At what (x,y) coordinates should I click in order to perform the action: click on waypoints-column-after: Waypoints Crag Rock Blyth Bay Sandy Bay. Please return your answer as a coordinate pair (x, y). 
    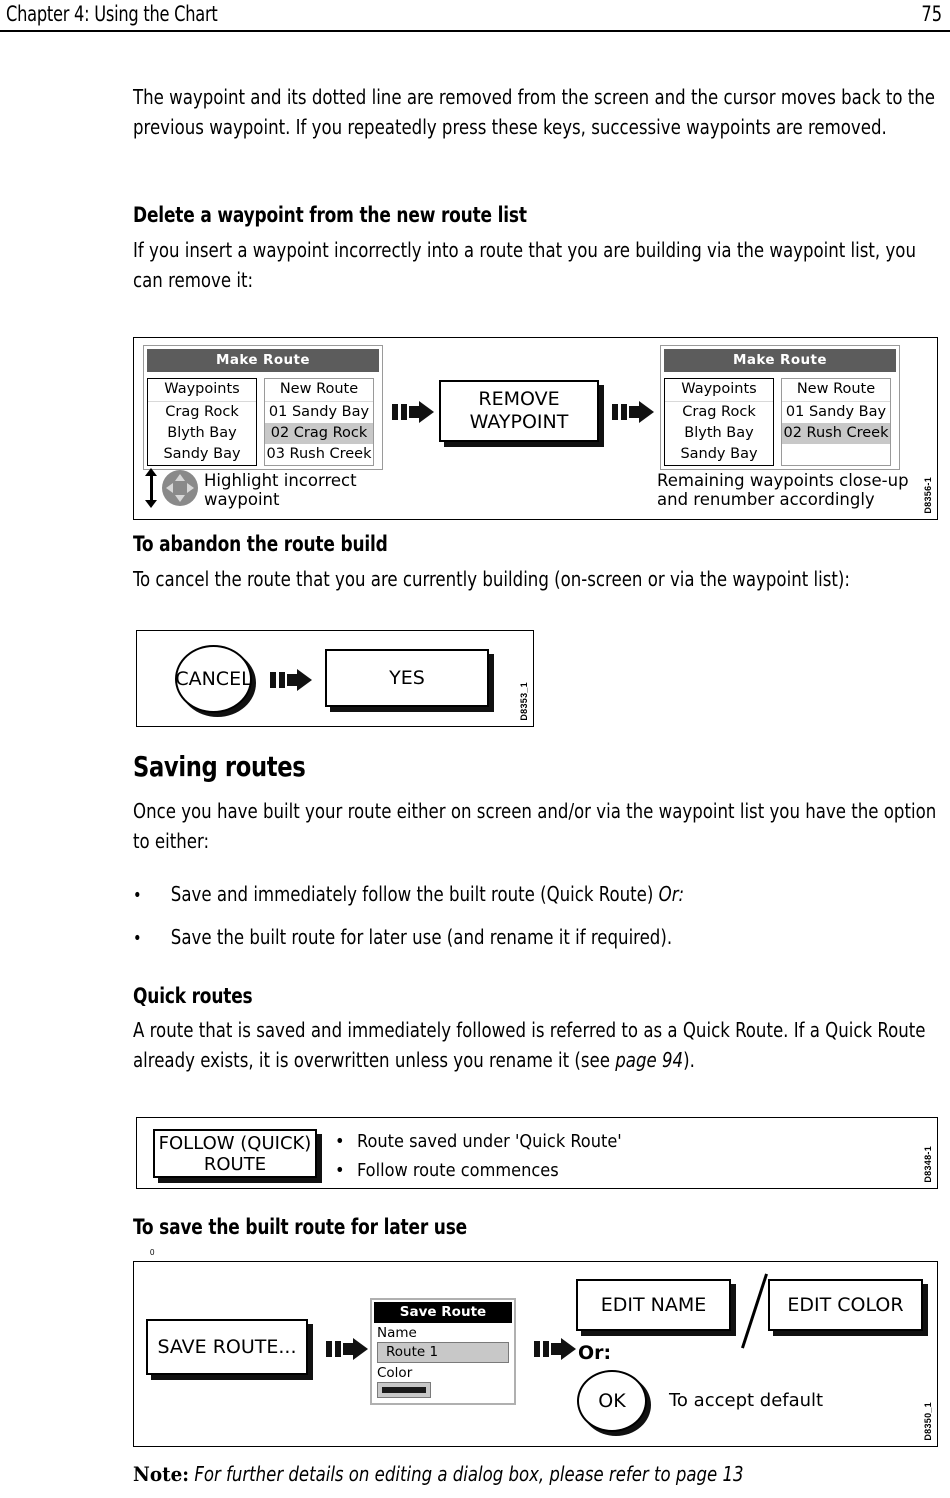
    Looking at the image, I should click on (719, 422).